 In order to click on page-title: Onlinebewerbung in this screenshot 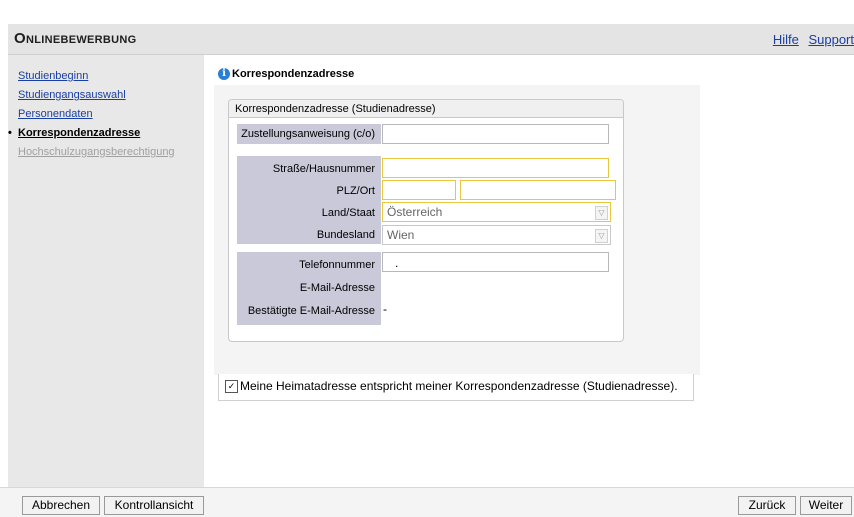, I will do `click(75, 38)`.